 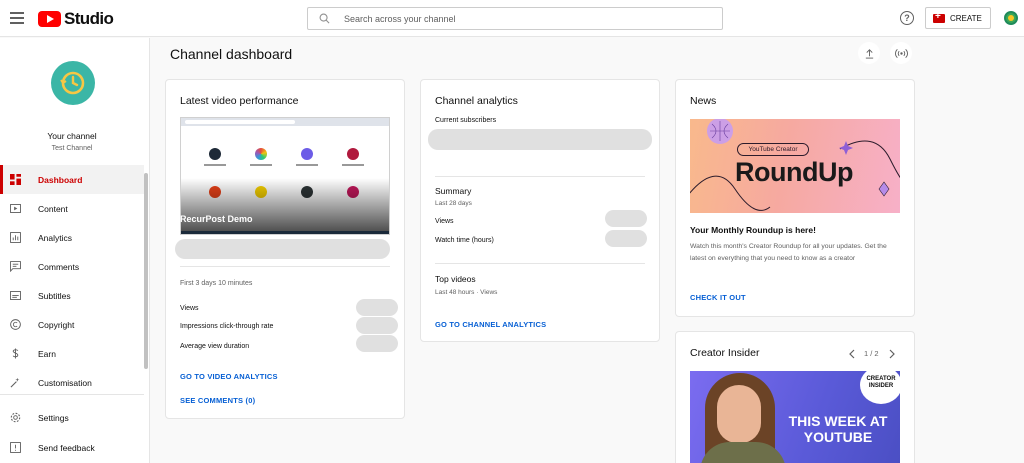 What do you see at coordinates (540, 139) in the screenshot?
I see `subscribers-placeholder` at bounding box center [540, 139].